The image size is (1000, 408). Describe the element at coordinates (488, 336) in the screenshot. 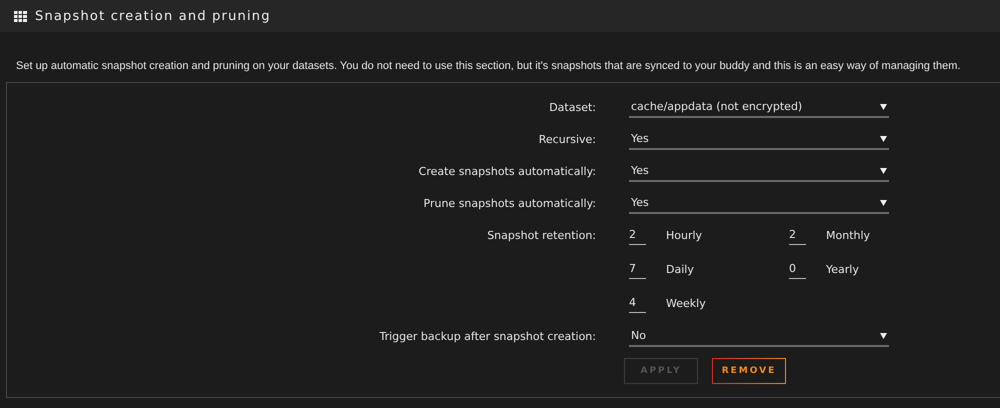

I see `field-label: Trigger backup after snapshot creation:` at that location.